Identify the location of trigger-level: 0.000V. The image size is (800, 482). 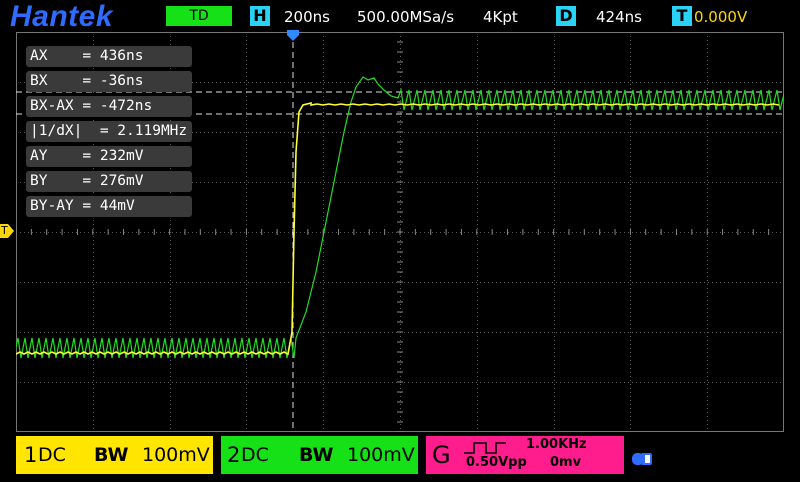
(721, 17).